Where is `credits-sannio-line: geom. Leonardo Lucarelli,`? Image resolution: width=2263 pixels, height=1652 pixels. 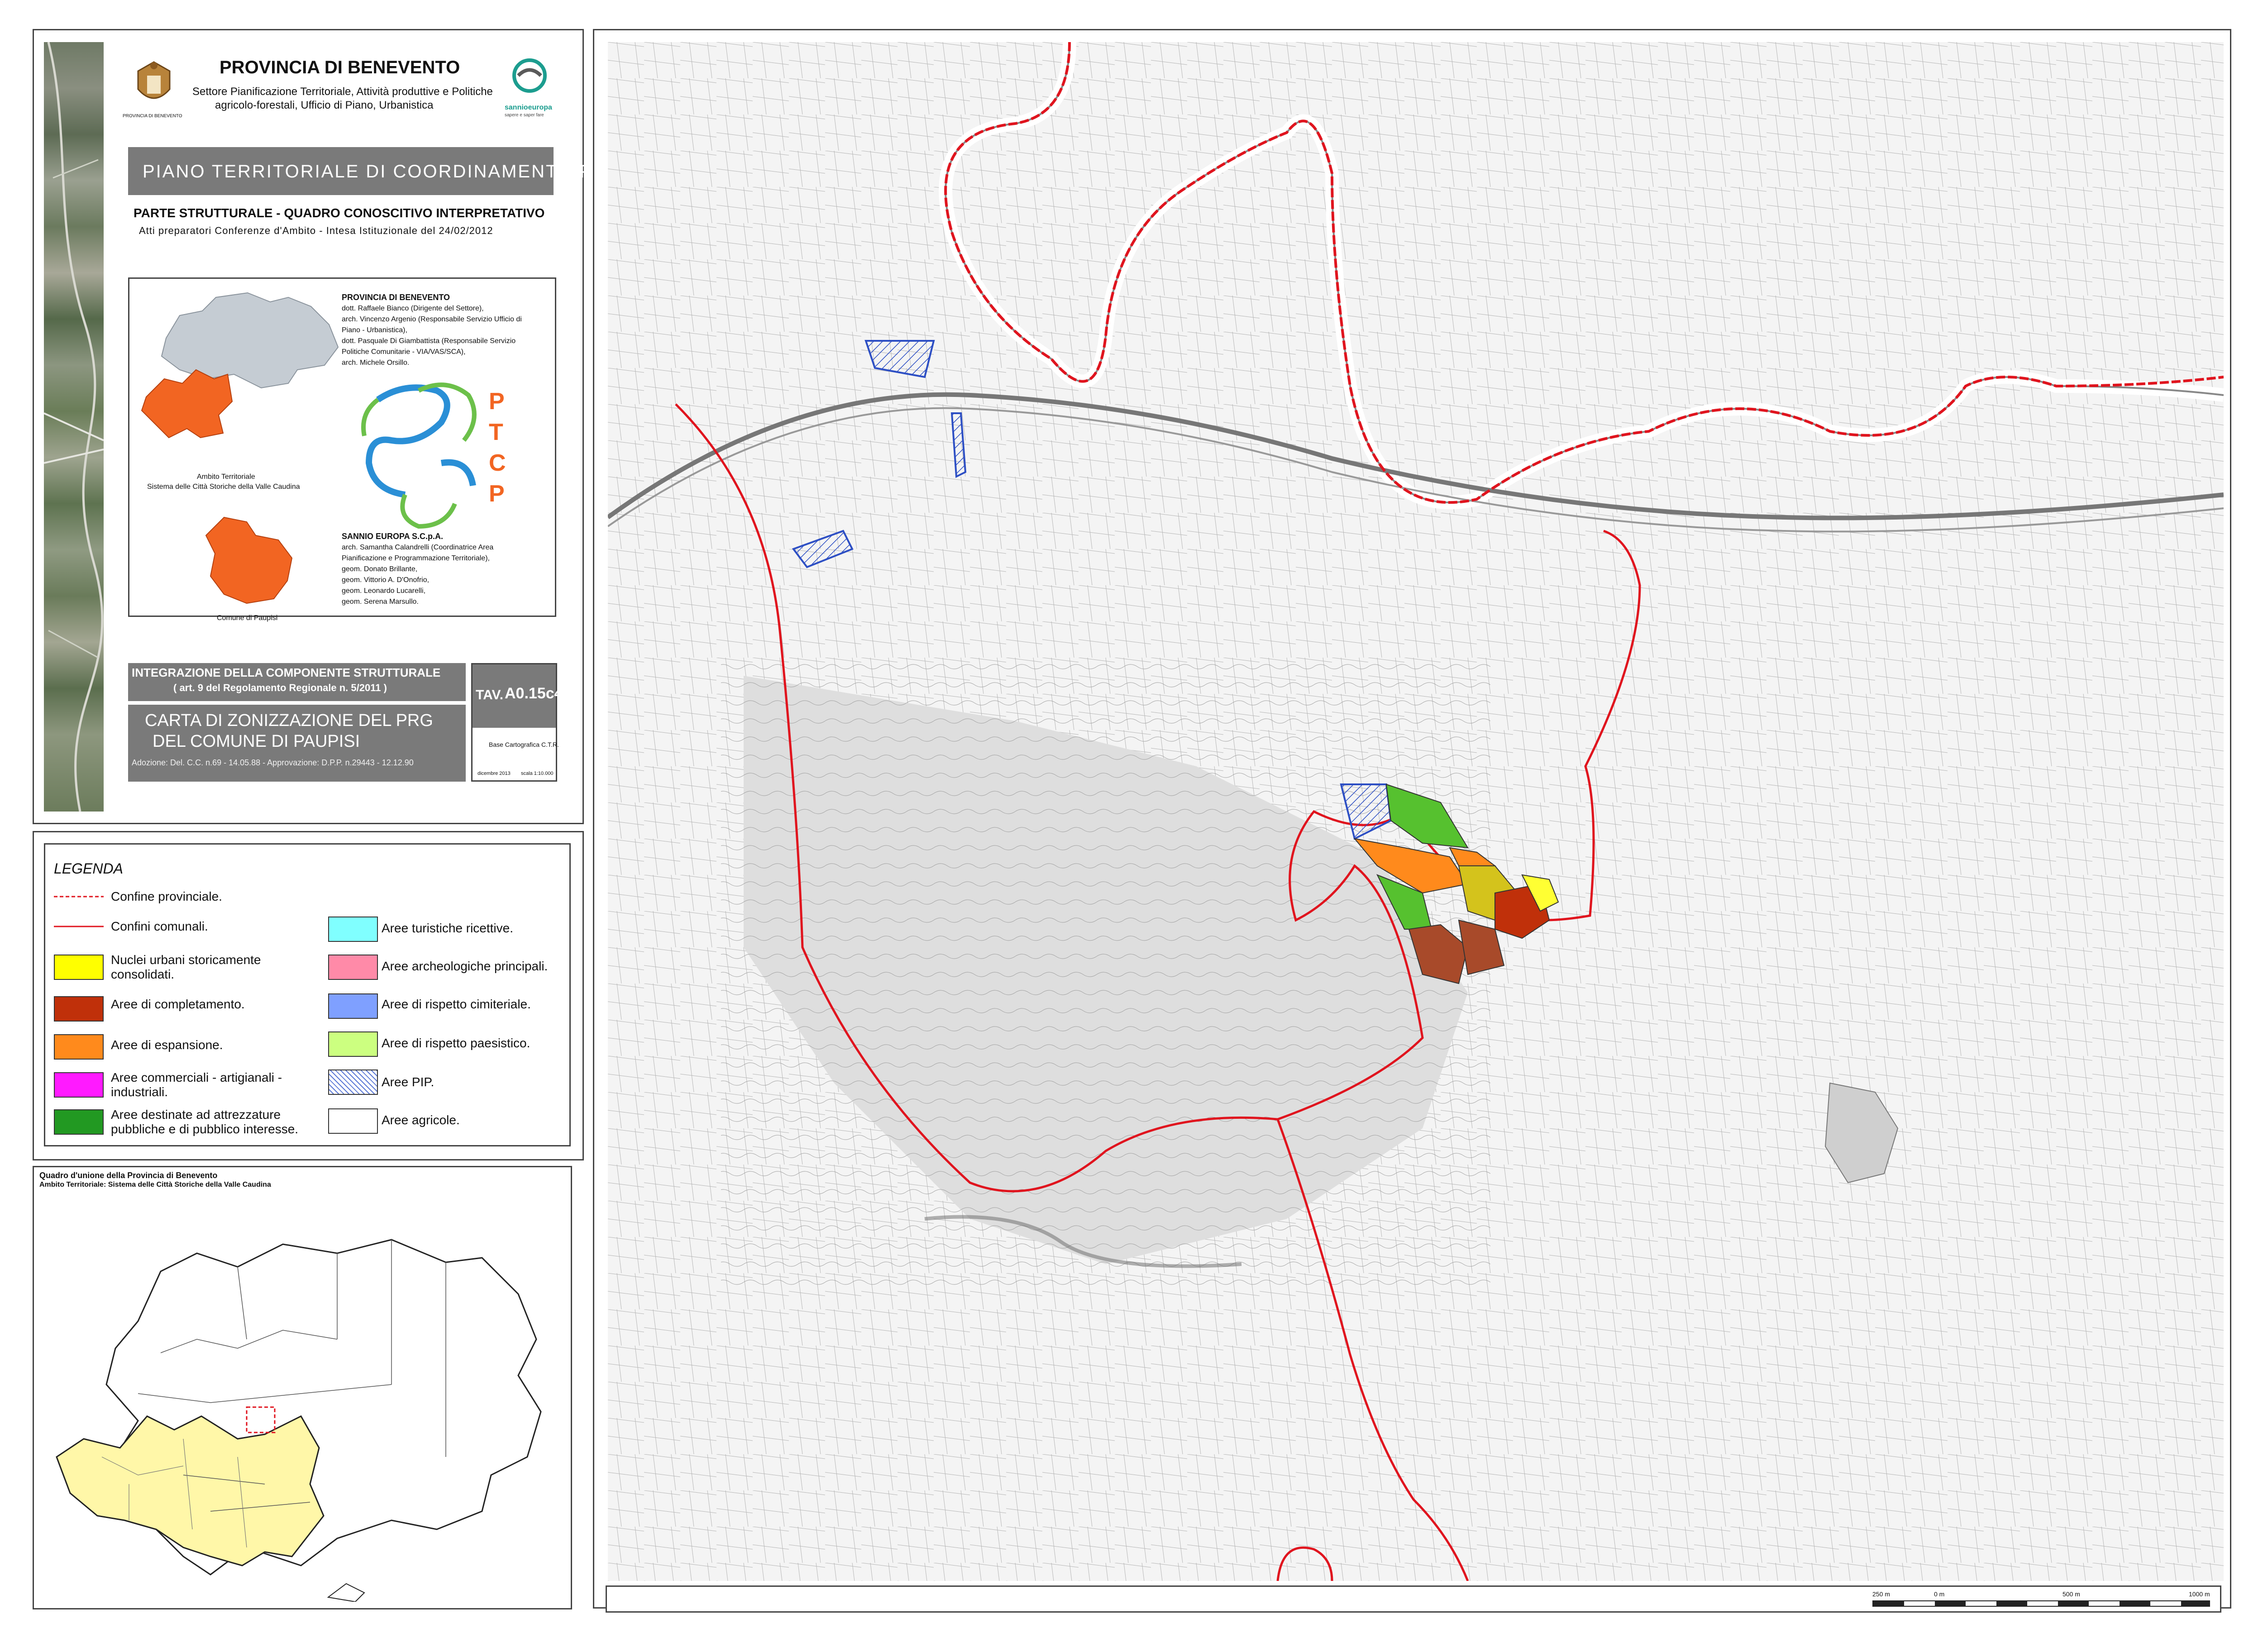
credits-sannio-line: geom. Leonardo Lucarelli, is located at coordinates (384, 591).